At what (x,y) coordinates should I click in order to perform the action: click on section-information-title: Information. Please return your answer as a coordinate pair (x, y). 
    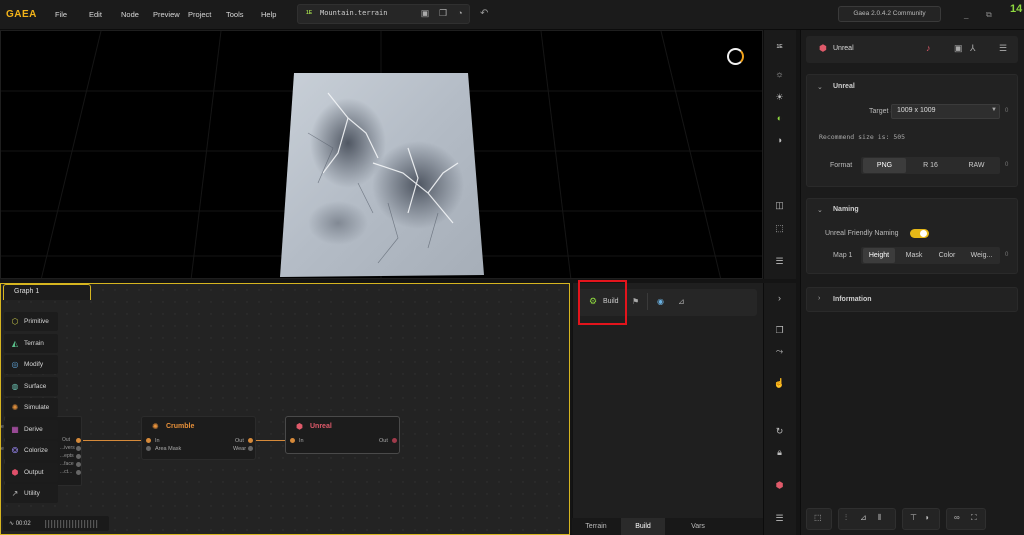
    Looking at the image, I should click on (852, 299).